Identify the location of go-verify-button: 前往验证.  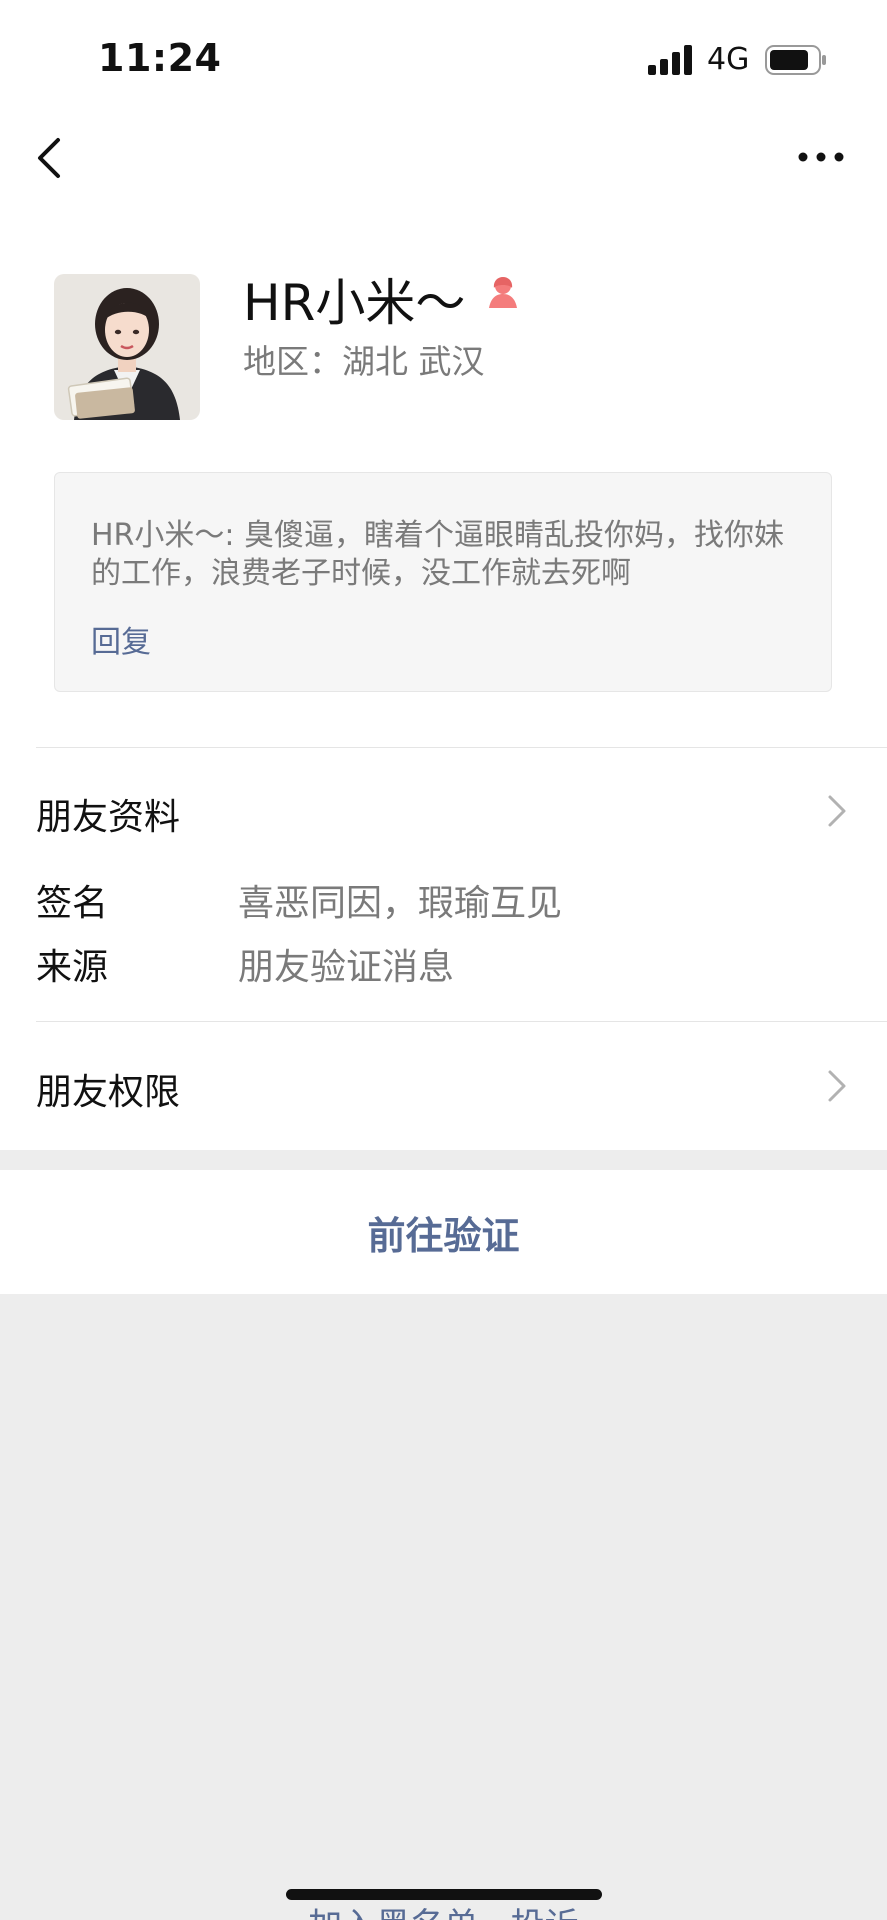
(443, 1232).